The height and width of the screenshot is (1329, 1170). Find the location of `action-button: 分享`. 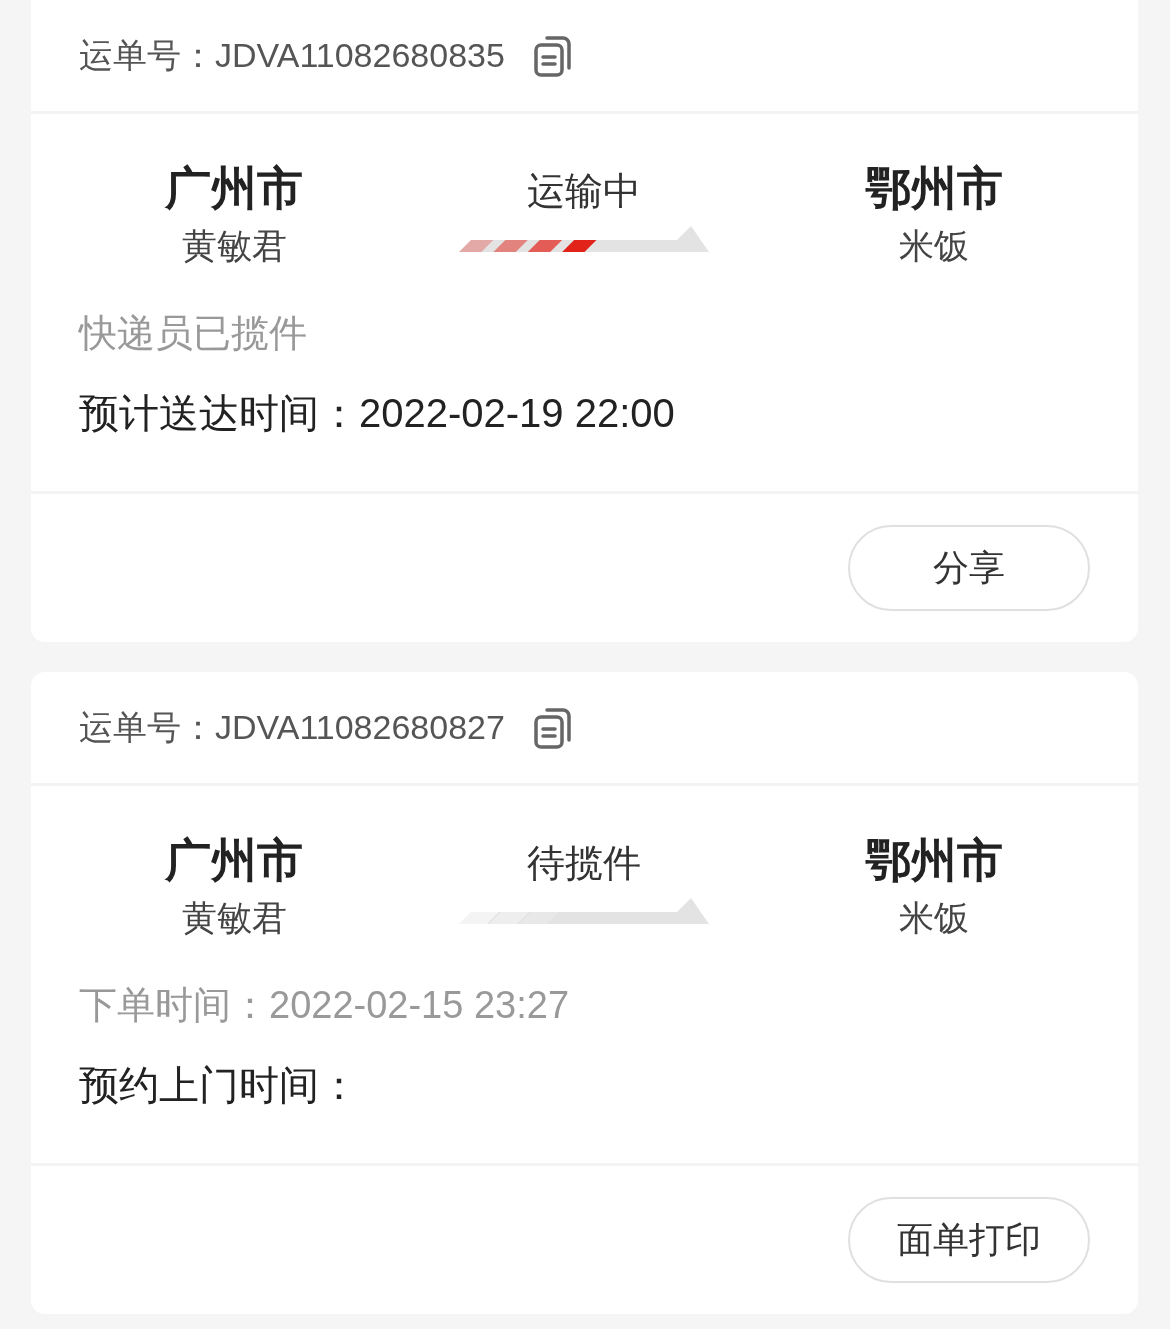

action-button: 分享 is located at coordinates (969, 568).